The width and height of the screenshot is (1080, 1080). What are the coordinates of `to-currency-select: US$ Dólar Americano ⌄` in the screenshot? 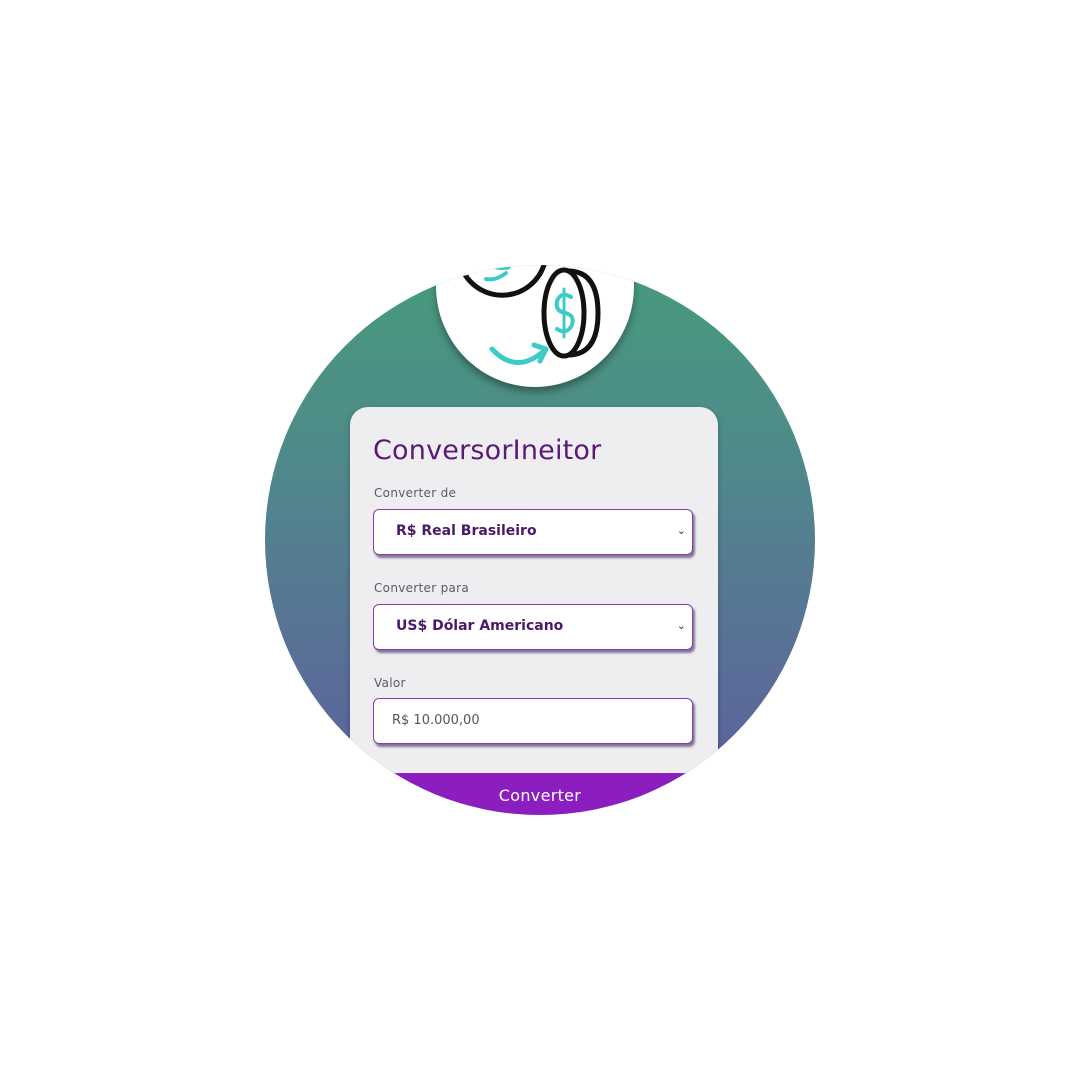 It's located at (533, 627).